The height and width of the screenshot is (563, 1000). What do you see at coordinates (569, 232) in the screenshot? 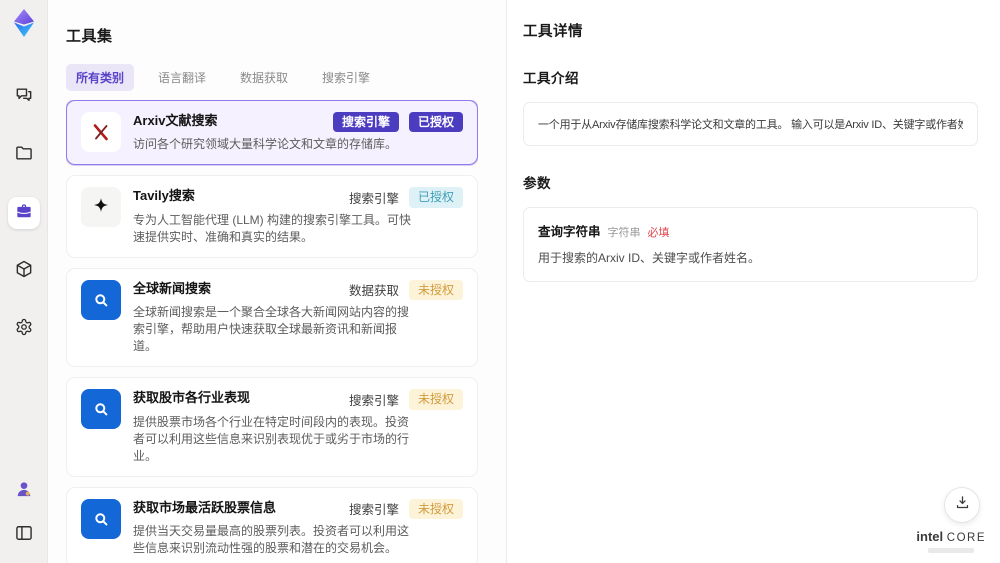
I see `param-name: 查询字符串` at bounding box center [569, 232].